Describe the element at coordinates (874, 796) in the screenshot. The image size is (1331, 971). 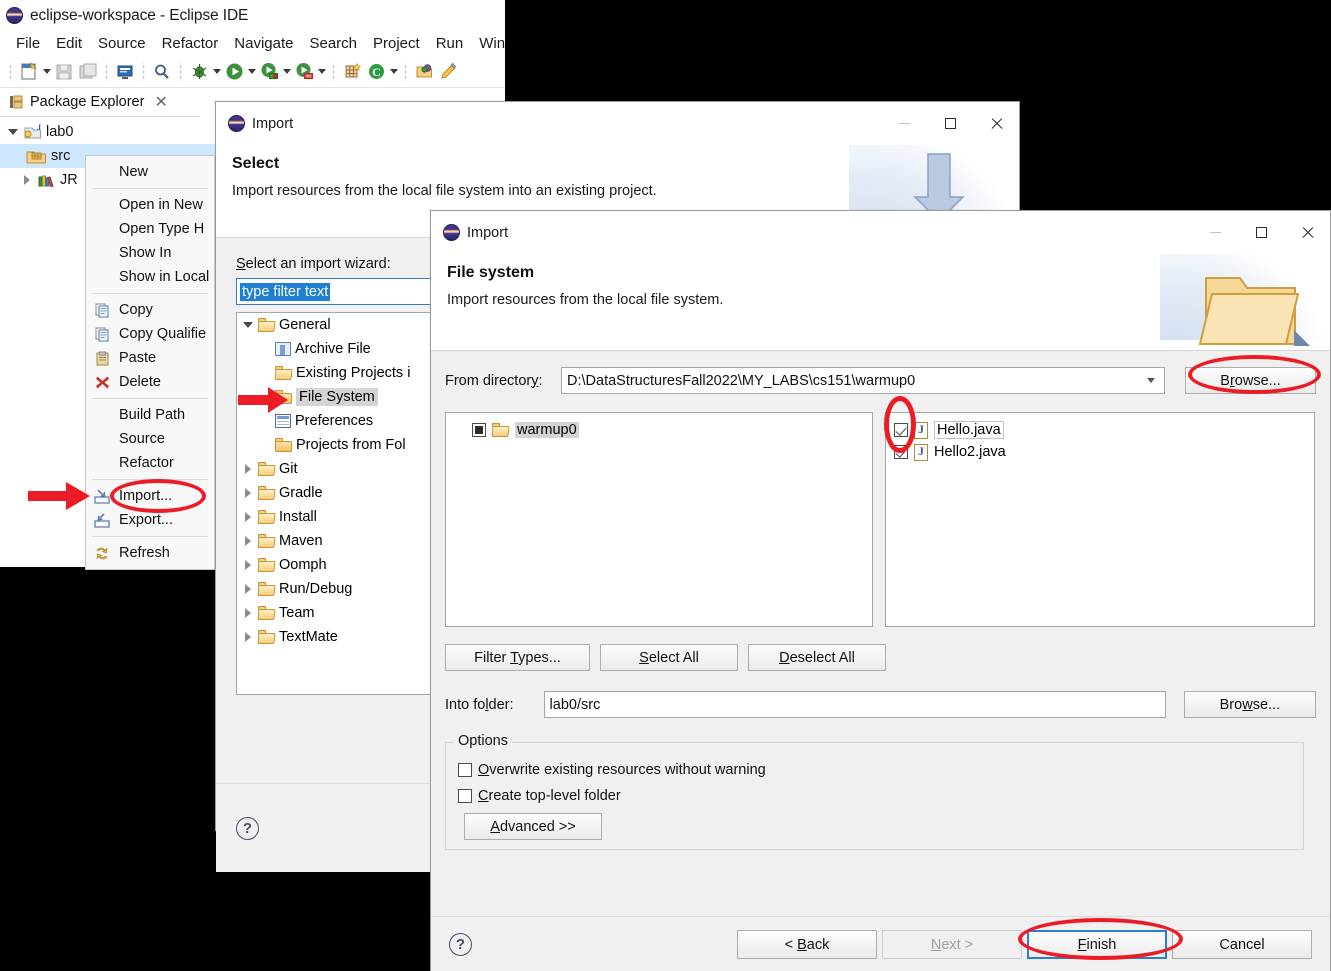
I see `create-top-level-folder-row: Create top-level folder` at that location.